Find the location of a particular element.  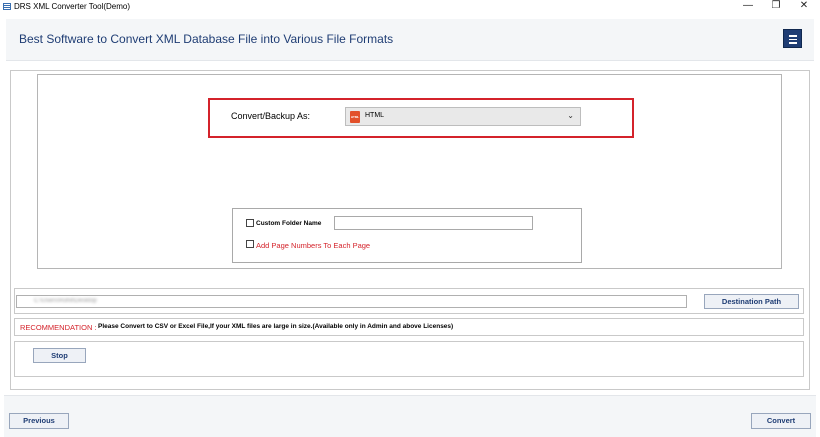

format-select: HTML HTML ⌄ is located at coordinates (463, 116).